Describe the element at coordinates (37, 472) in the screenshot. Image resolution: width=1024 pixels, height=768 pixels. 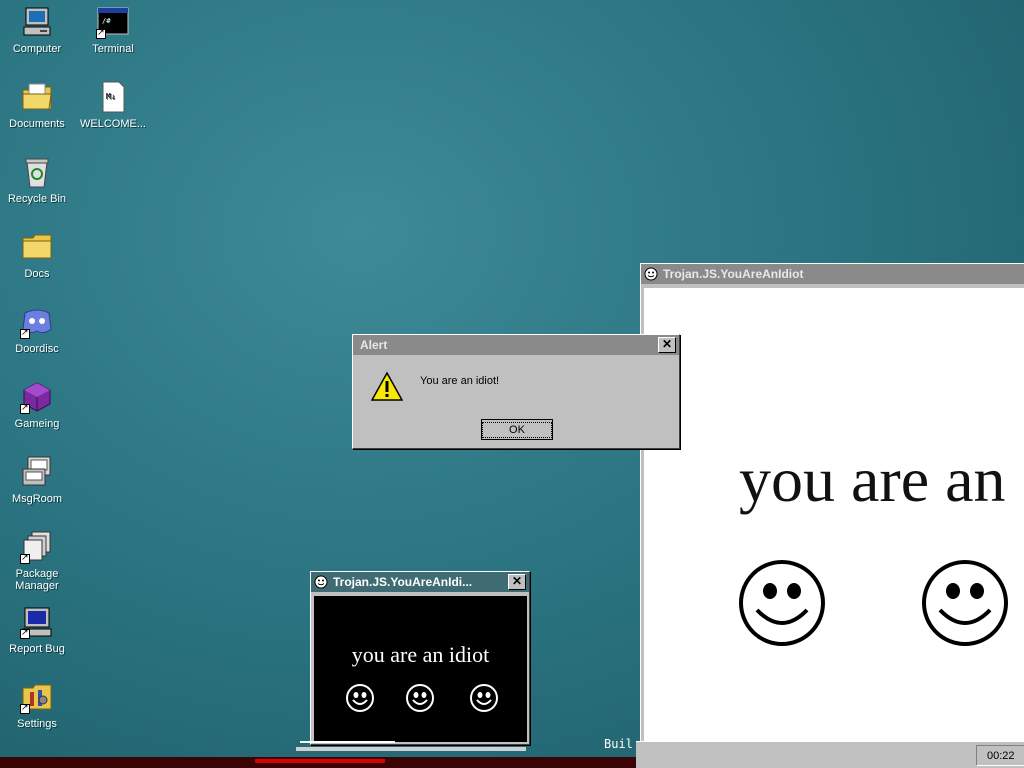
I see `msgroom-icon` at that location.